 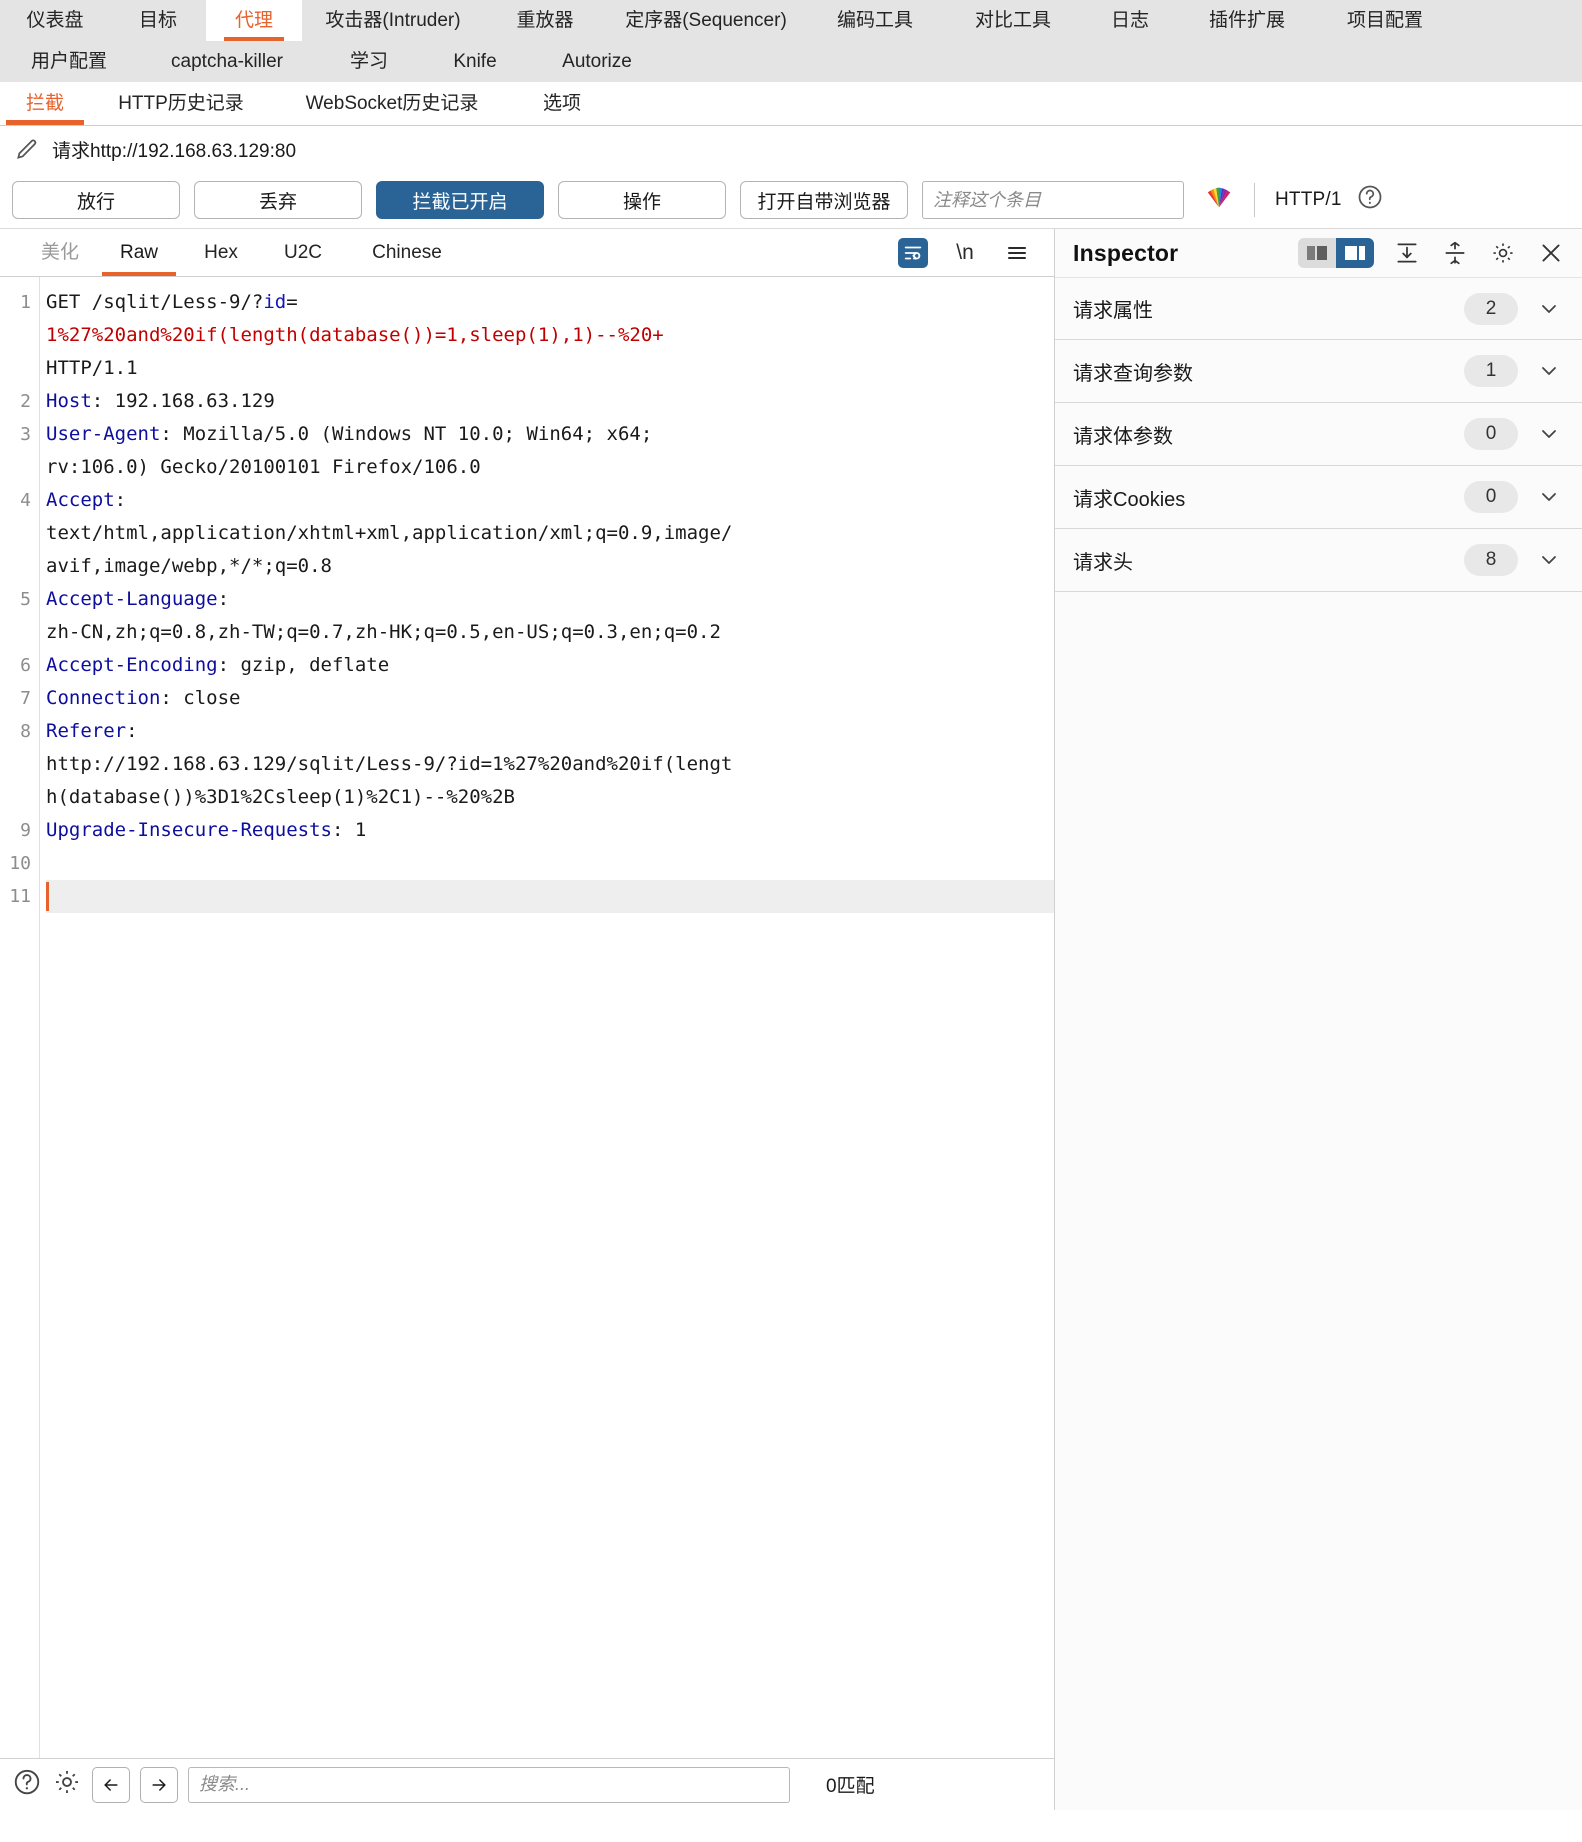 What do you see at coordinates (550, 467) in the screenshot?
I see `code-line: rv:106.0) Gecko/20100101 Firefox/106.0` at bounding box center [550, 467].